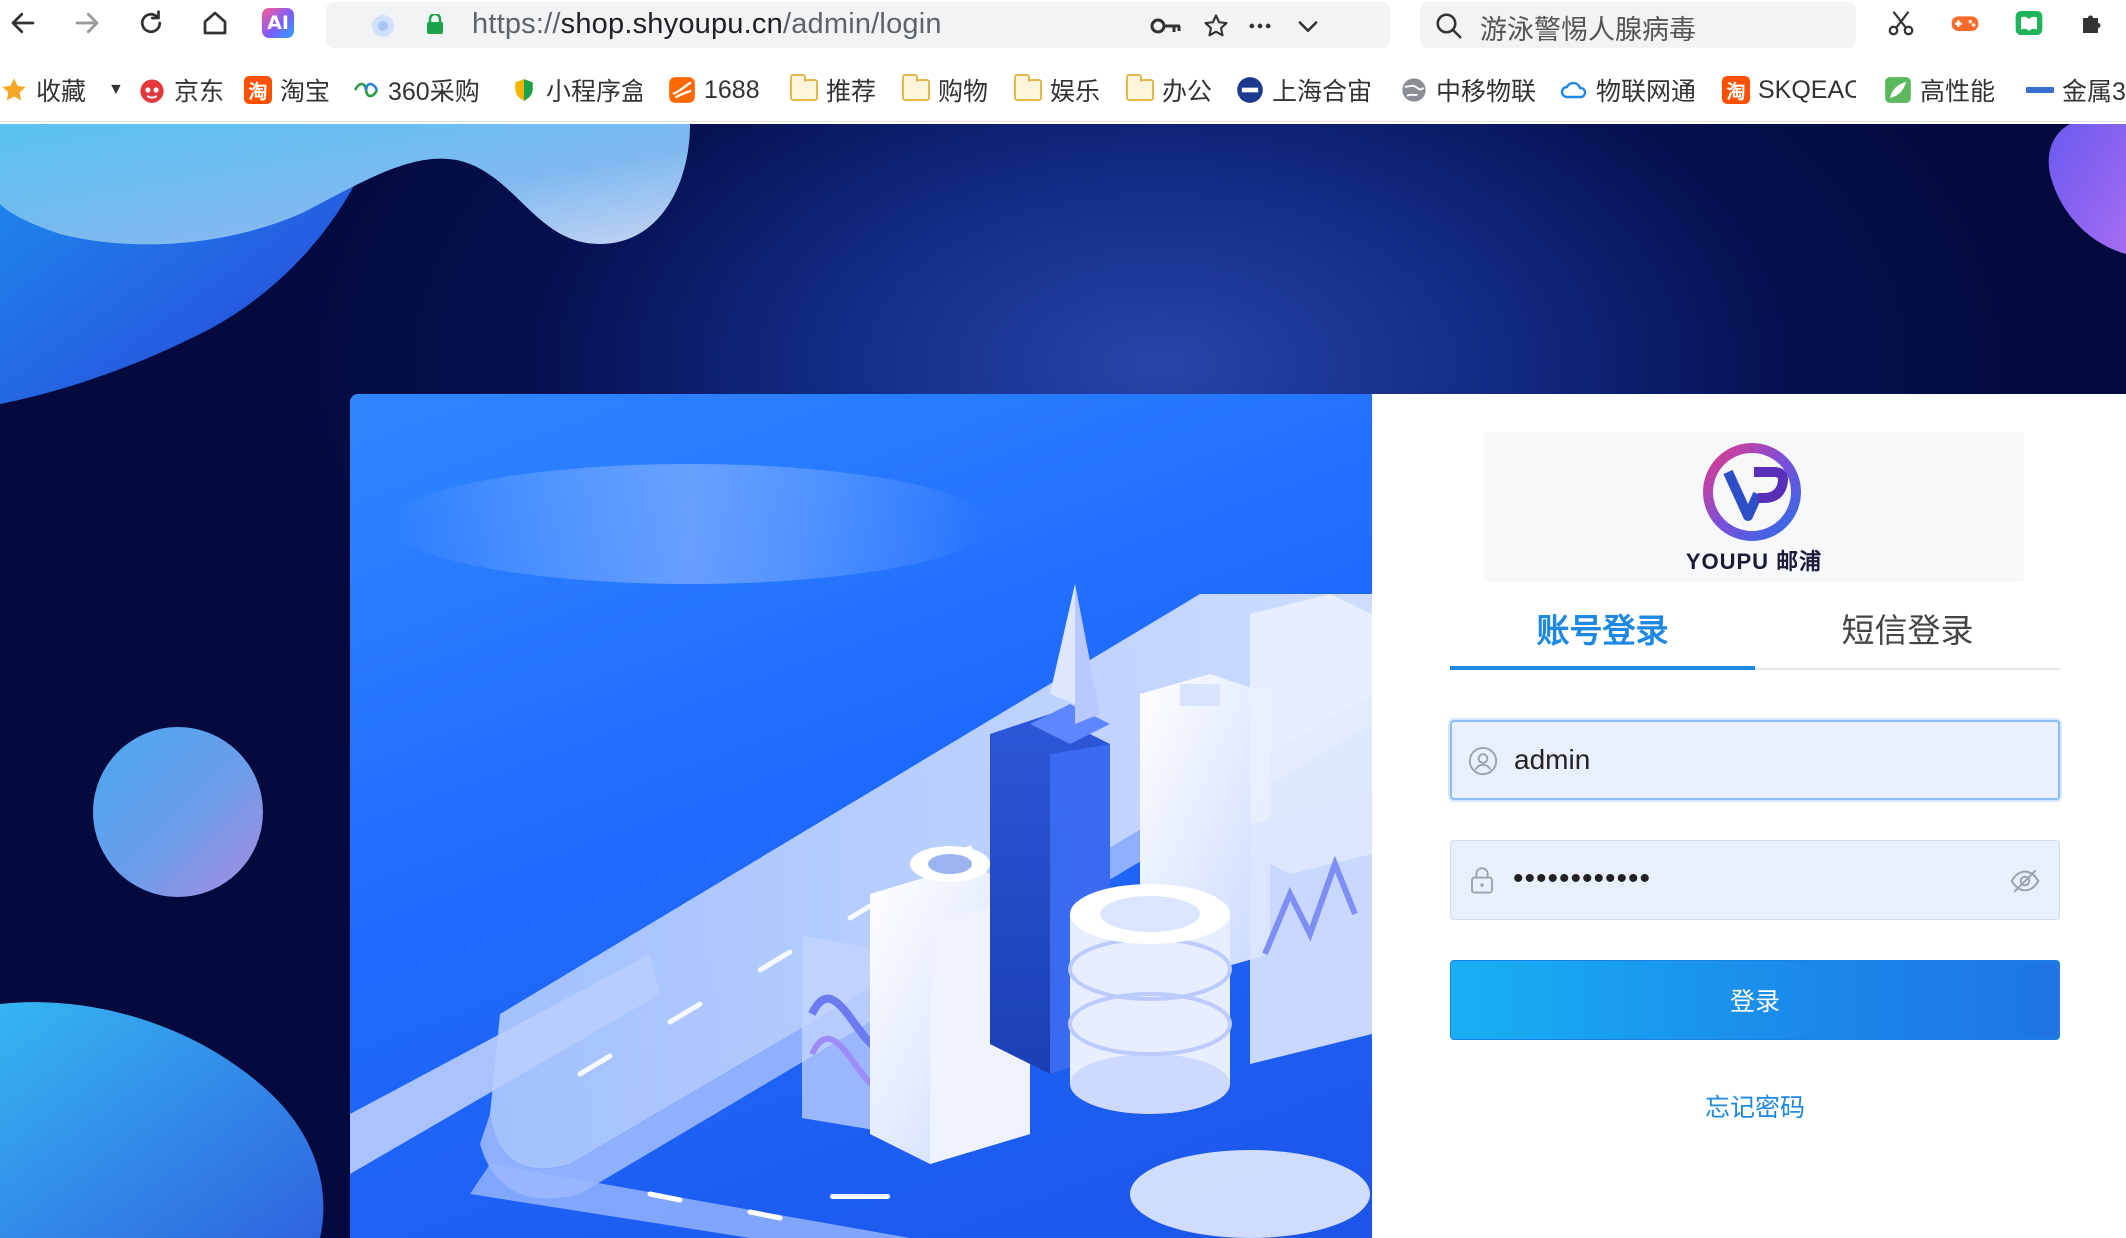 The height and width of the screenshot is (1238, 2126). What do you see at coordinates (62, 90) in the screenshot?
I see `bookmark-favorites: 收藏 ▼` at bounding box center [62, 90].